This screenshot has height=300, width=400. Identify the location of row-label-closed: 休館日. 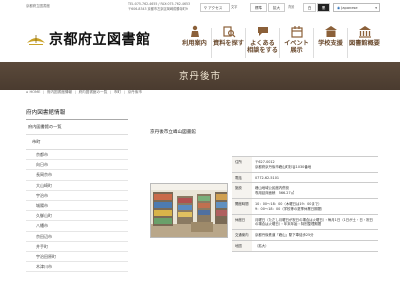
(242, 222).